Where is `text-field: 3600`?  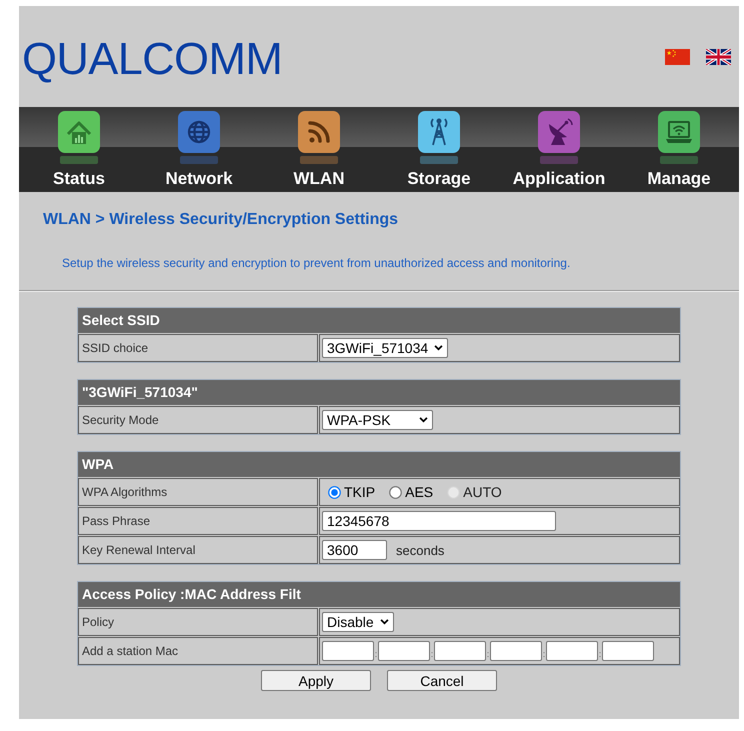 text-field: 3600 is located at coordinates (354, 550).